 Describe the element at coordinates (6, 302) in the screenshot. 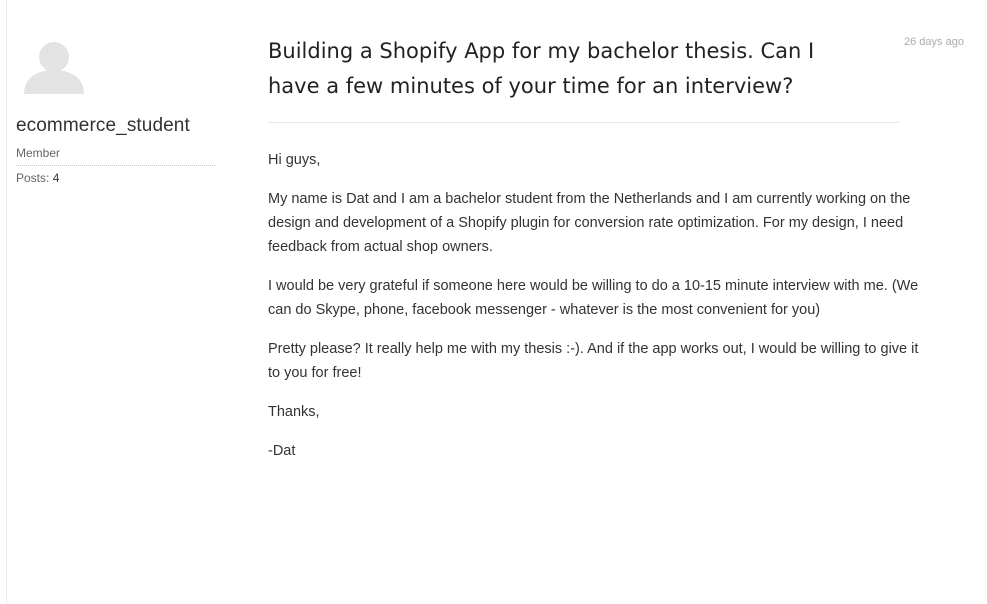

I see `left-border` at that location.